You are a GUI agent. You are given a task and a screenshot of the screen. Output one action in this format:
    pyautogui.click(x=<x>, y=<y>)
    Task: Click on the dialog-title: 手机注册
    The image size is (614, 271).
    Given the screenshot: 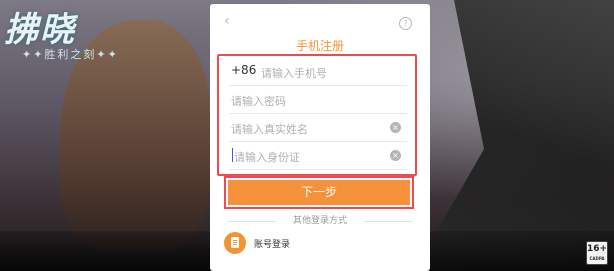 What is the action you would take?
    pyautogui.click(x=319, y=46)
    